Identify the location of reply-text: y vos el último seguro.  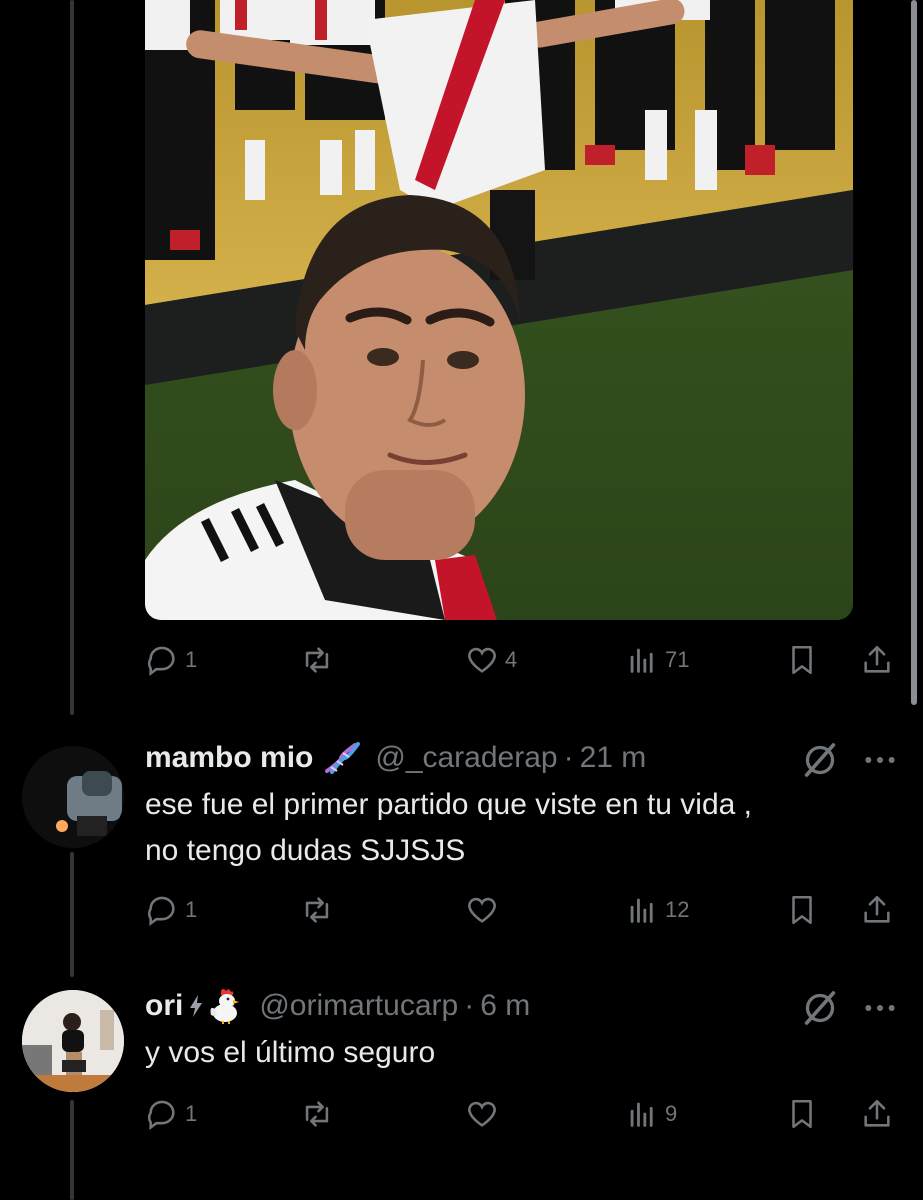
(290, 1053).